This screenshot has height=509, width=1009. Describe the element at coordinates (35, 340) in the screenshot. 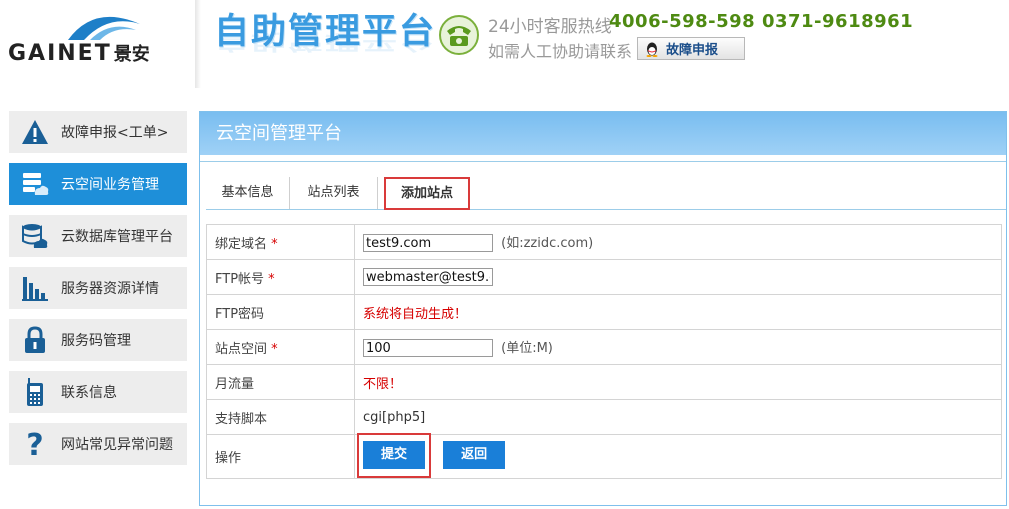

I see `lock-icon` at that location.